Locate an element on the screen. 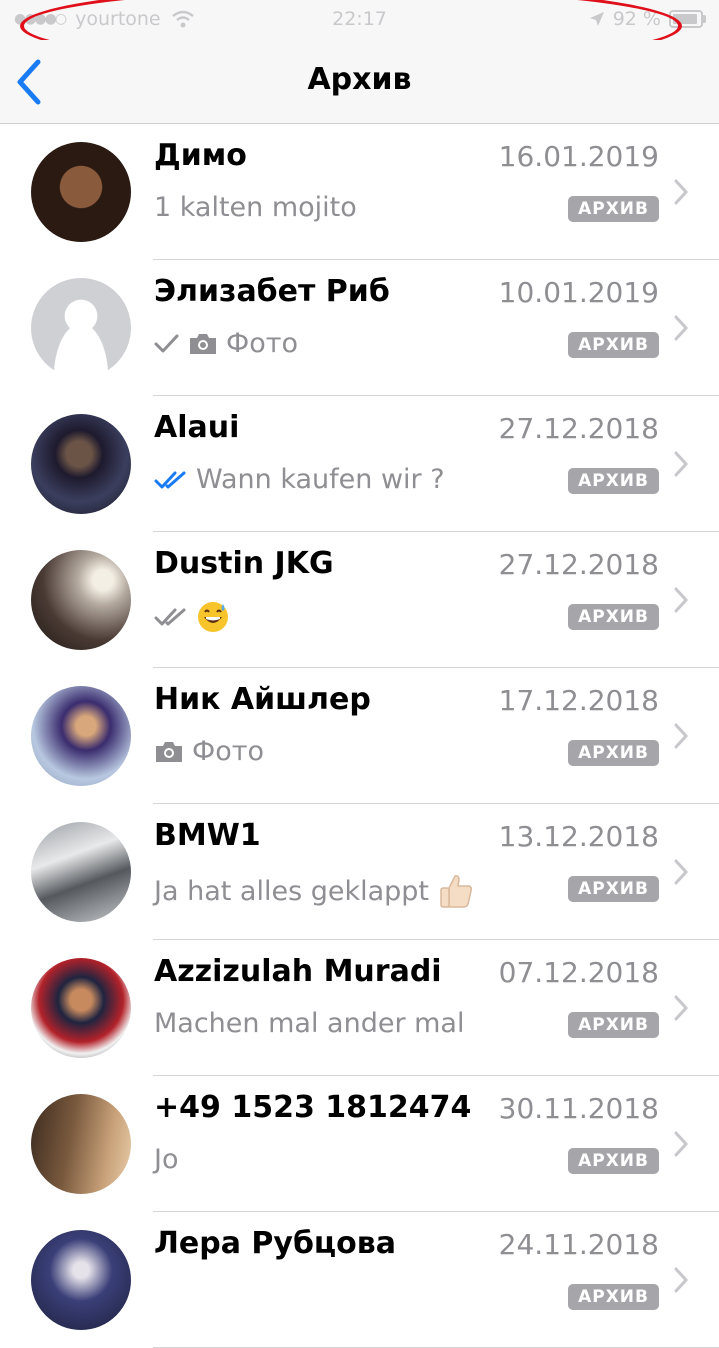  chat-name: Лера Рубцова is located at coordinates (275, 1243).